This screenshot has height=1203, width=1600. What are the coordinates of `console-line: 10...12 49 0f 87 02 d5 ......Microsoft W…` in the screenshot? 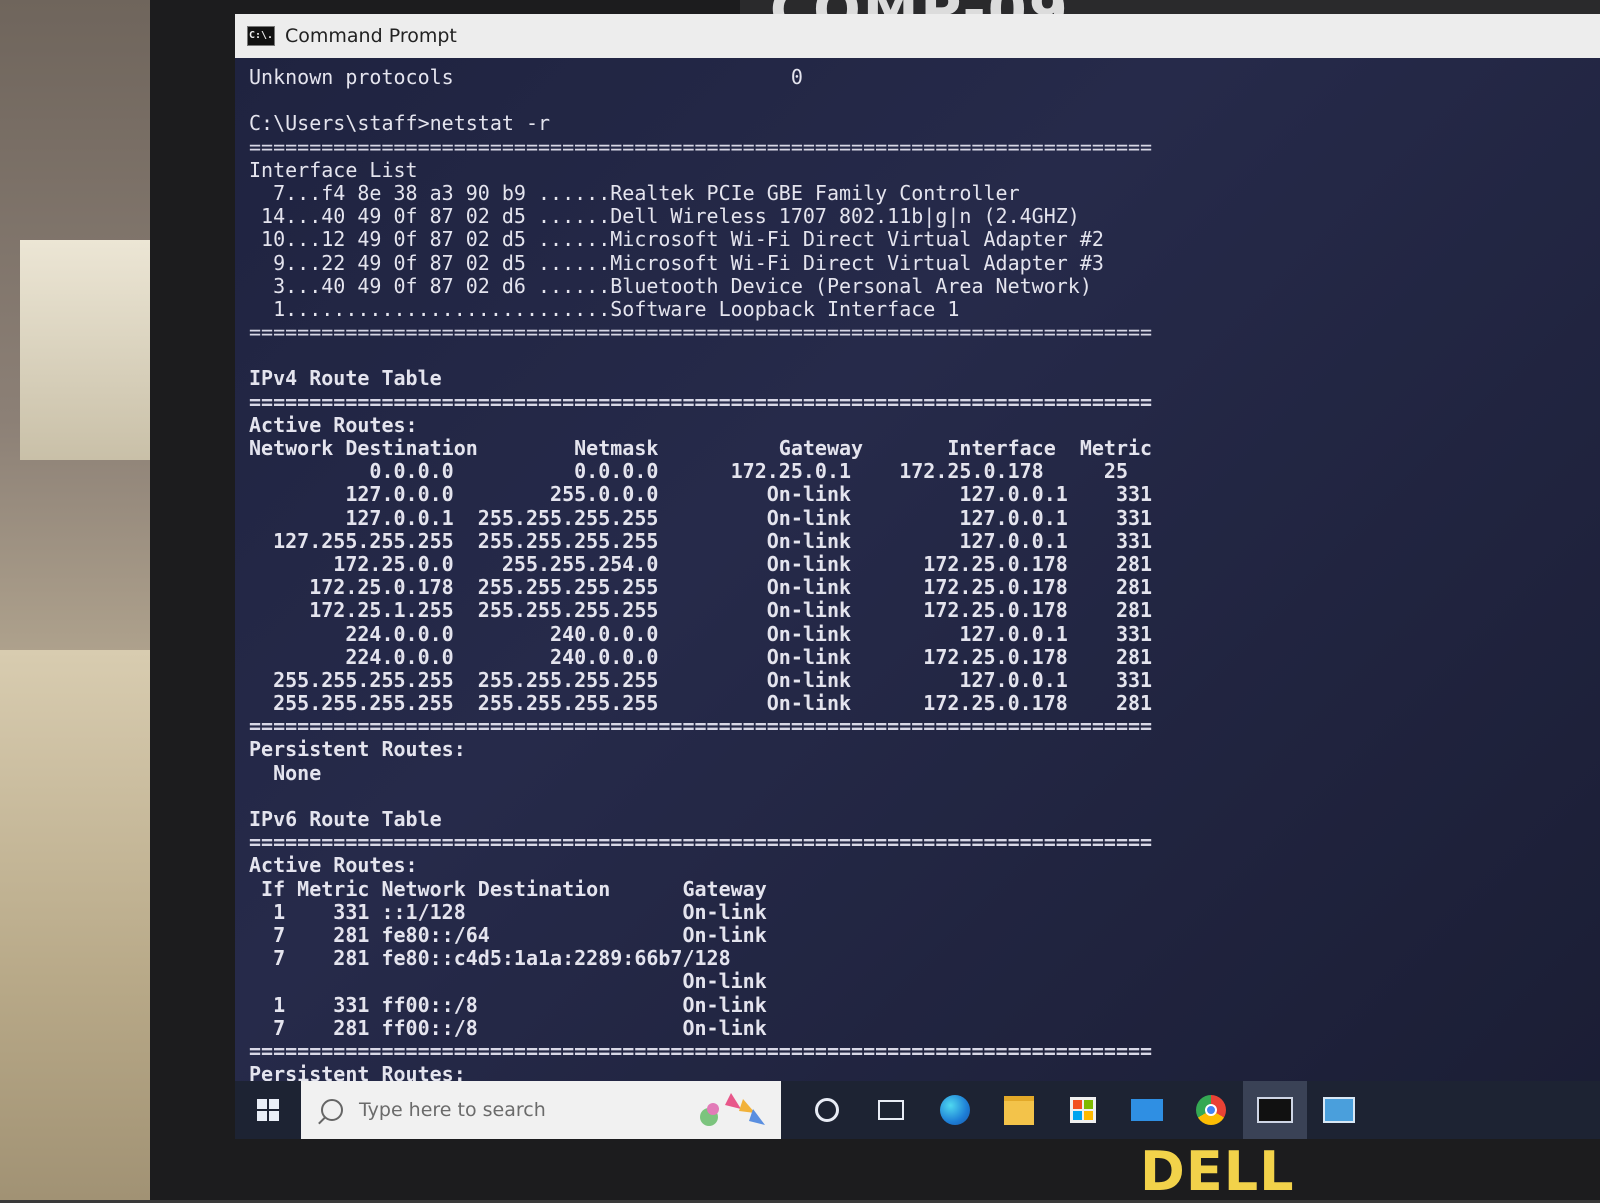 It's located at (676, 239).